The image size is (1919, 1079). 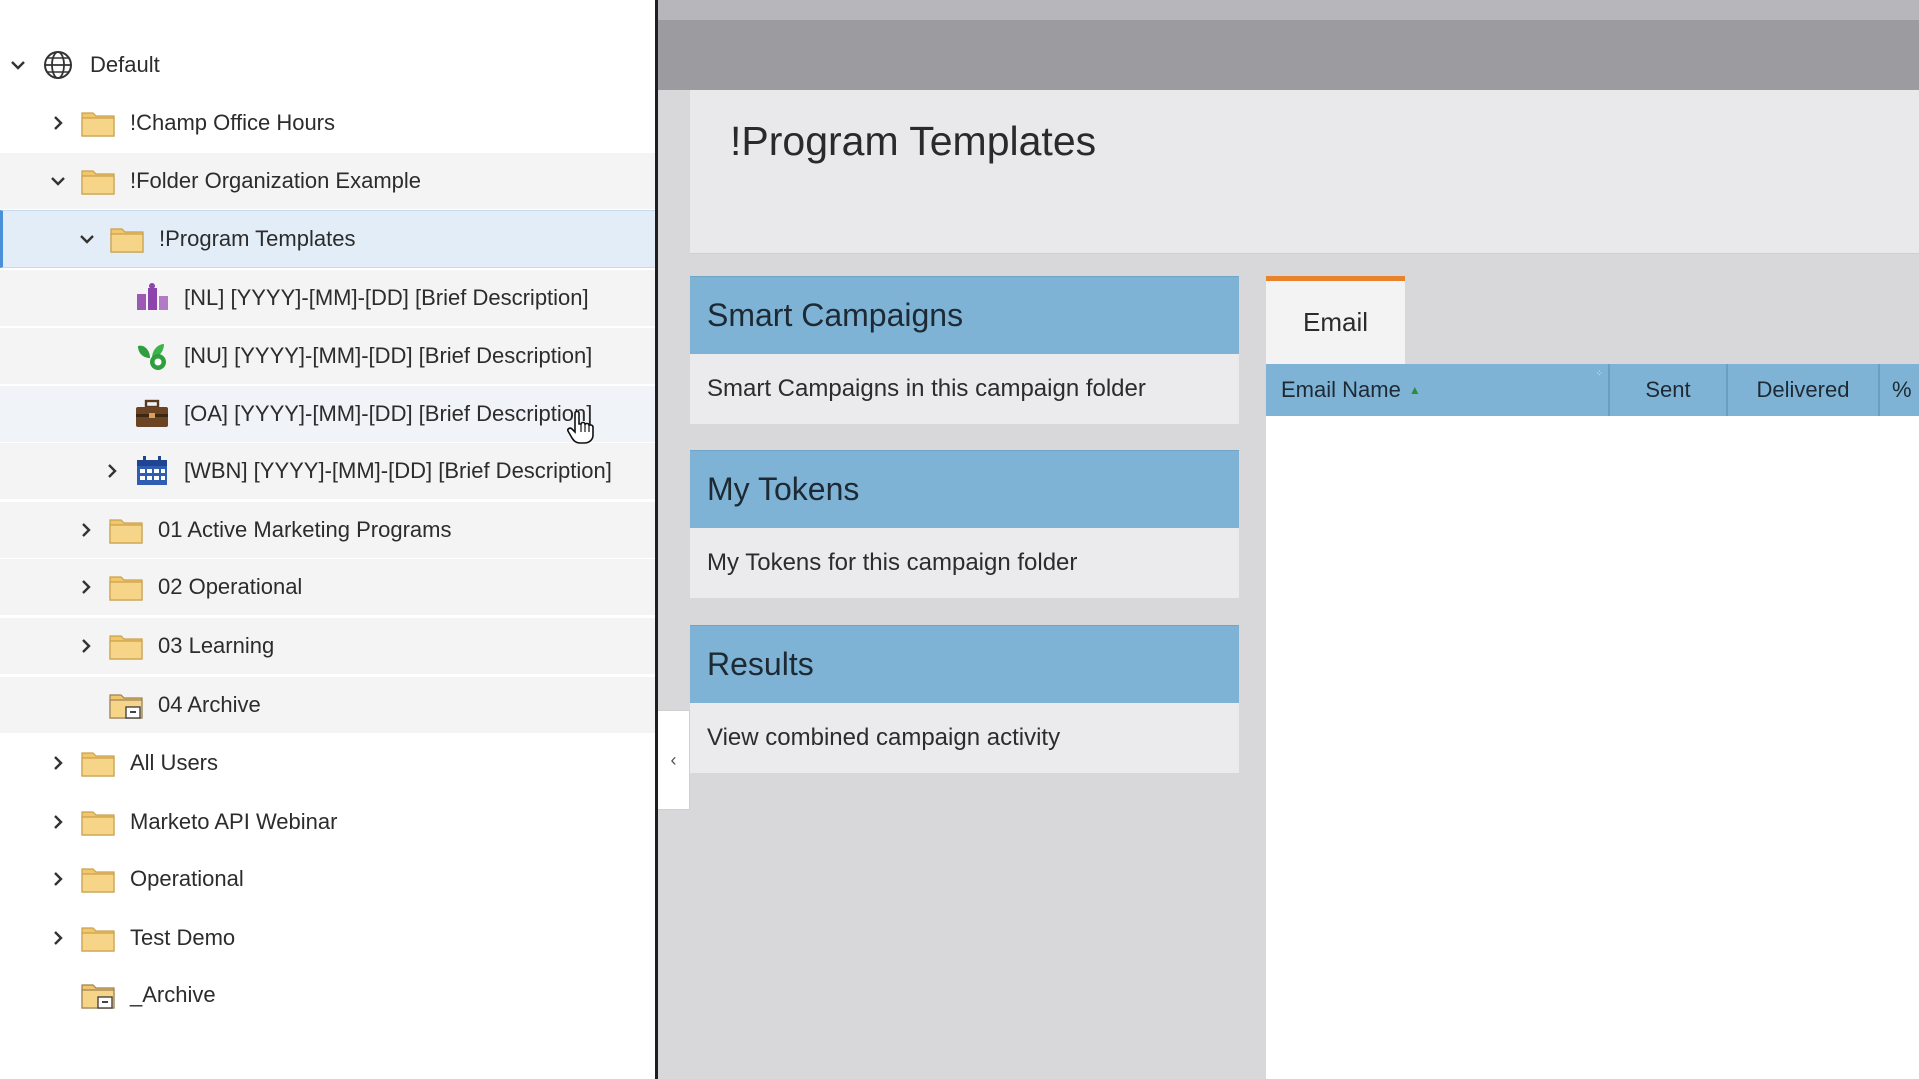 I want to click on tree-item-champ-office-hours: !Champ Office Hours, so click(x=327, y=123).